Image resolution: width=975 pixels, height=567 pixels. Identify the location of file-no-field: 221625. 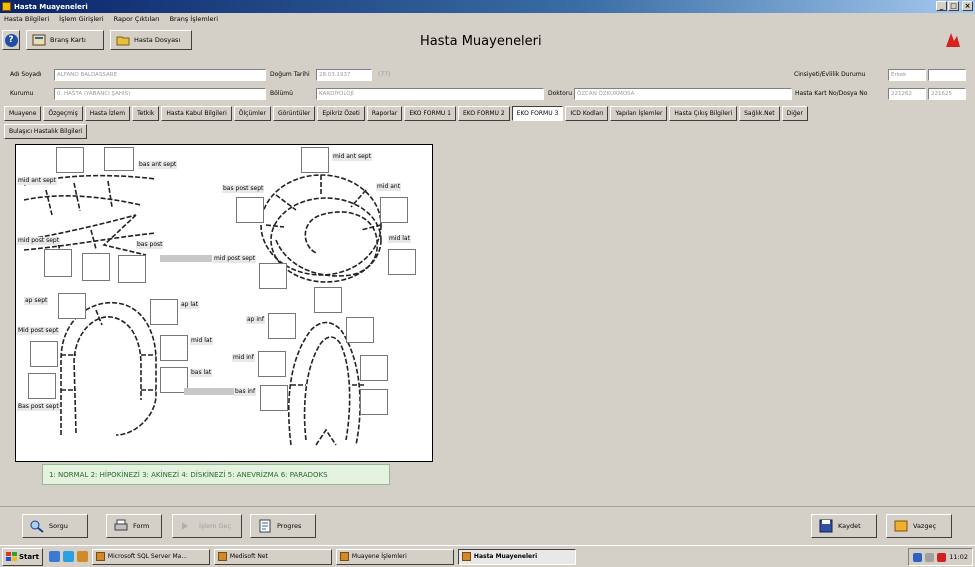
(947, 94).